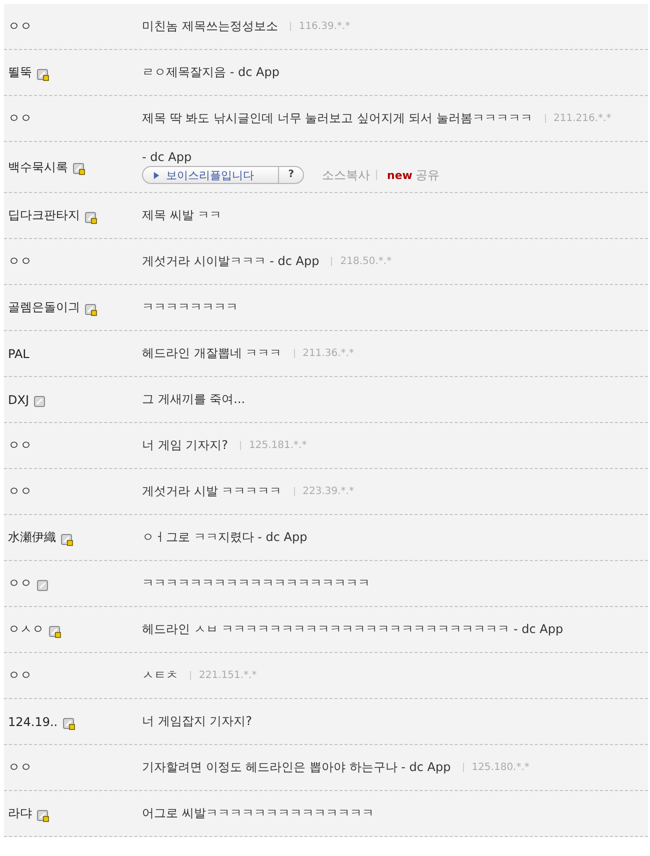 The image size is (650, 856). What do you see at coordinates (256, 583) in the screenshot?
I see `comment-text: ㅋㅋㅋㅋㅋㅋㅋㅋㅋㅋㅋㅋㅋㅋㅋㅋㅋㅋㅋ` at bounding box center [256, 583].